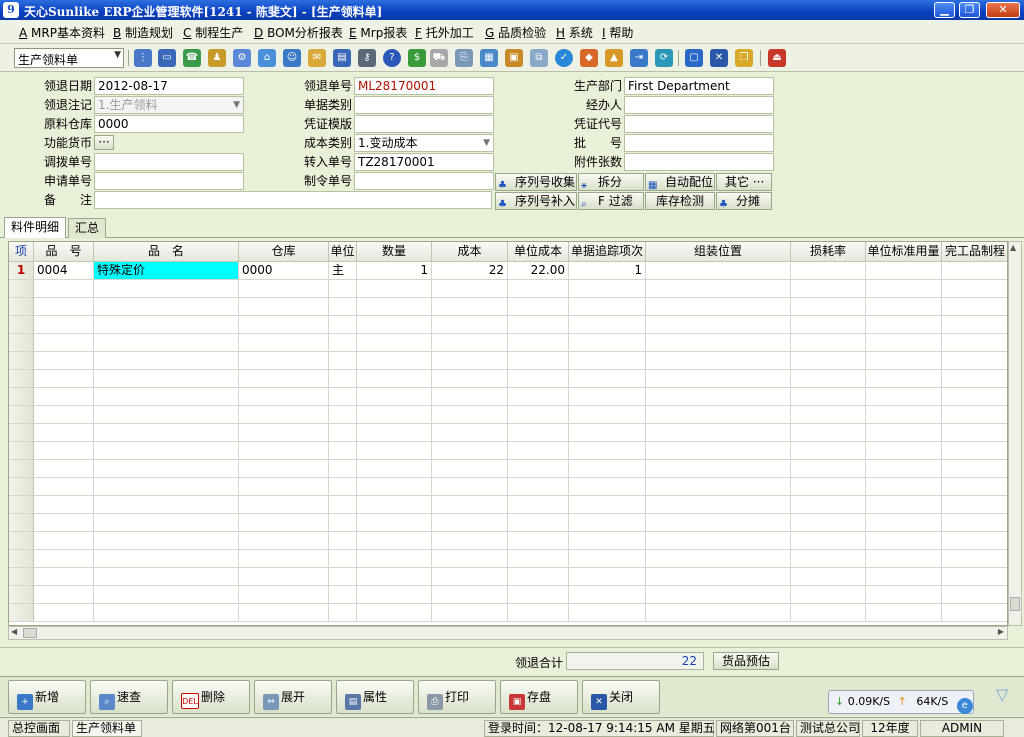 The height and width of the screenshot is (737, 1024). Describe the element at coordinates (699, 143) in the screenshot. I see `batch-field` at that location.